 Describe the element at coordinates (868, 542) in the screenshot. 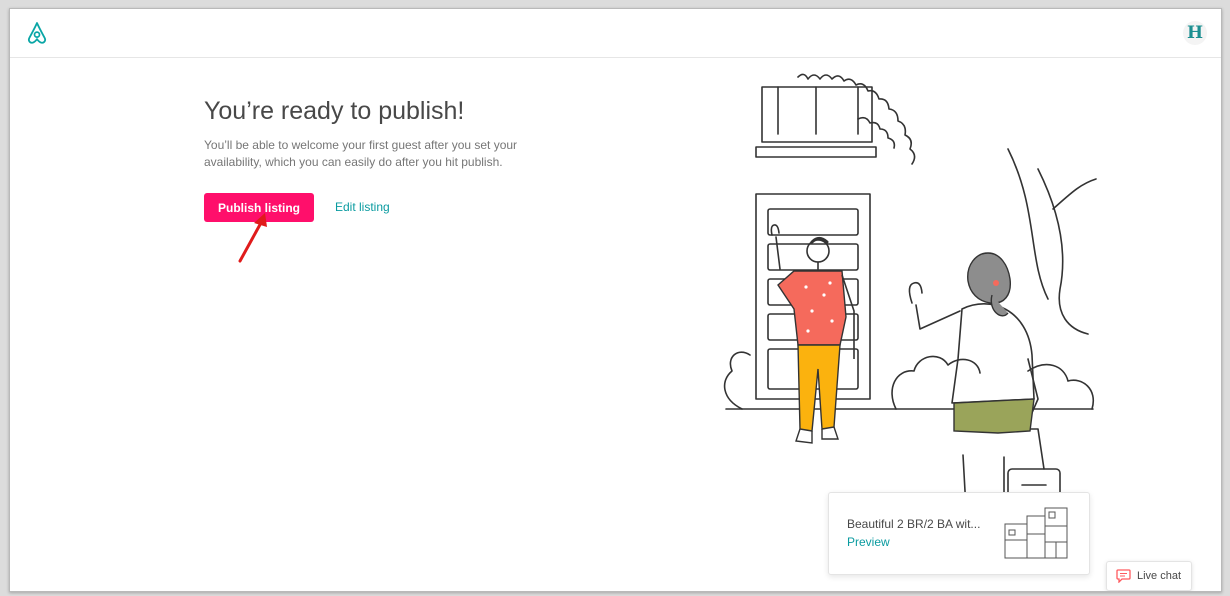

I see `preview-link: Preview` at that location.